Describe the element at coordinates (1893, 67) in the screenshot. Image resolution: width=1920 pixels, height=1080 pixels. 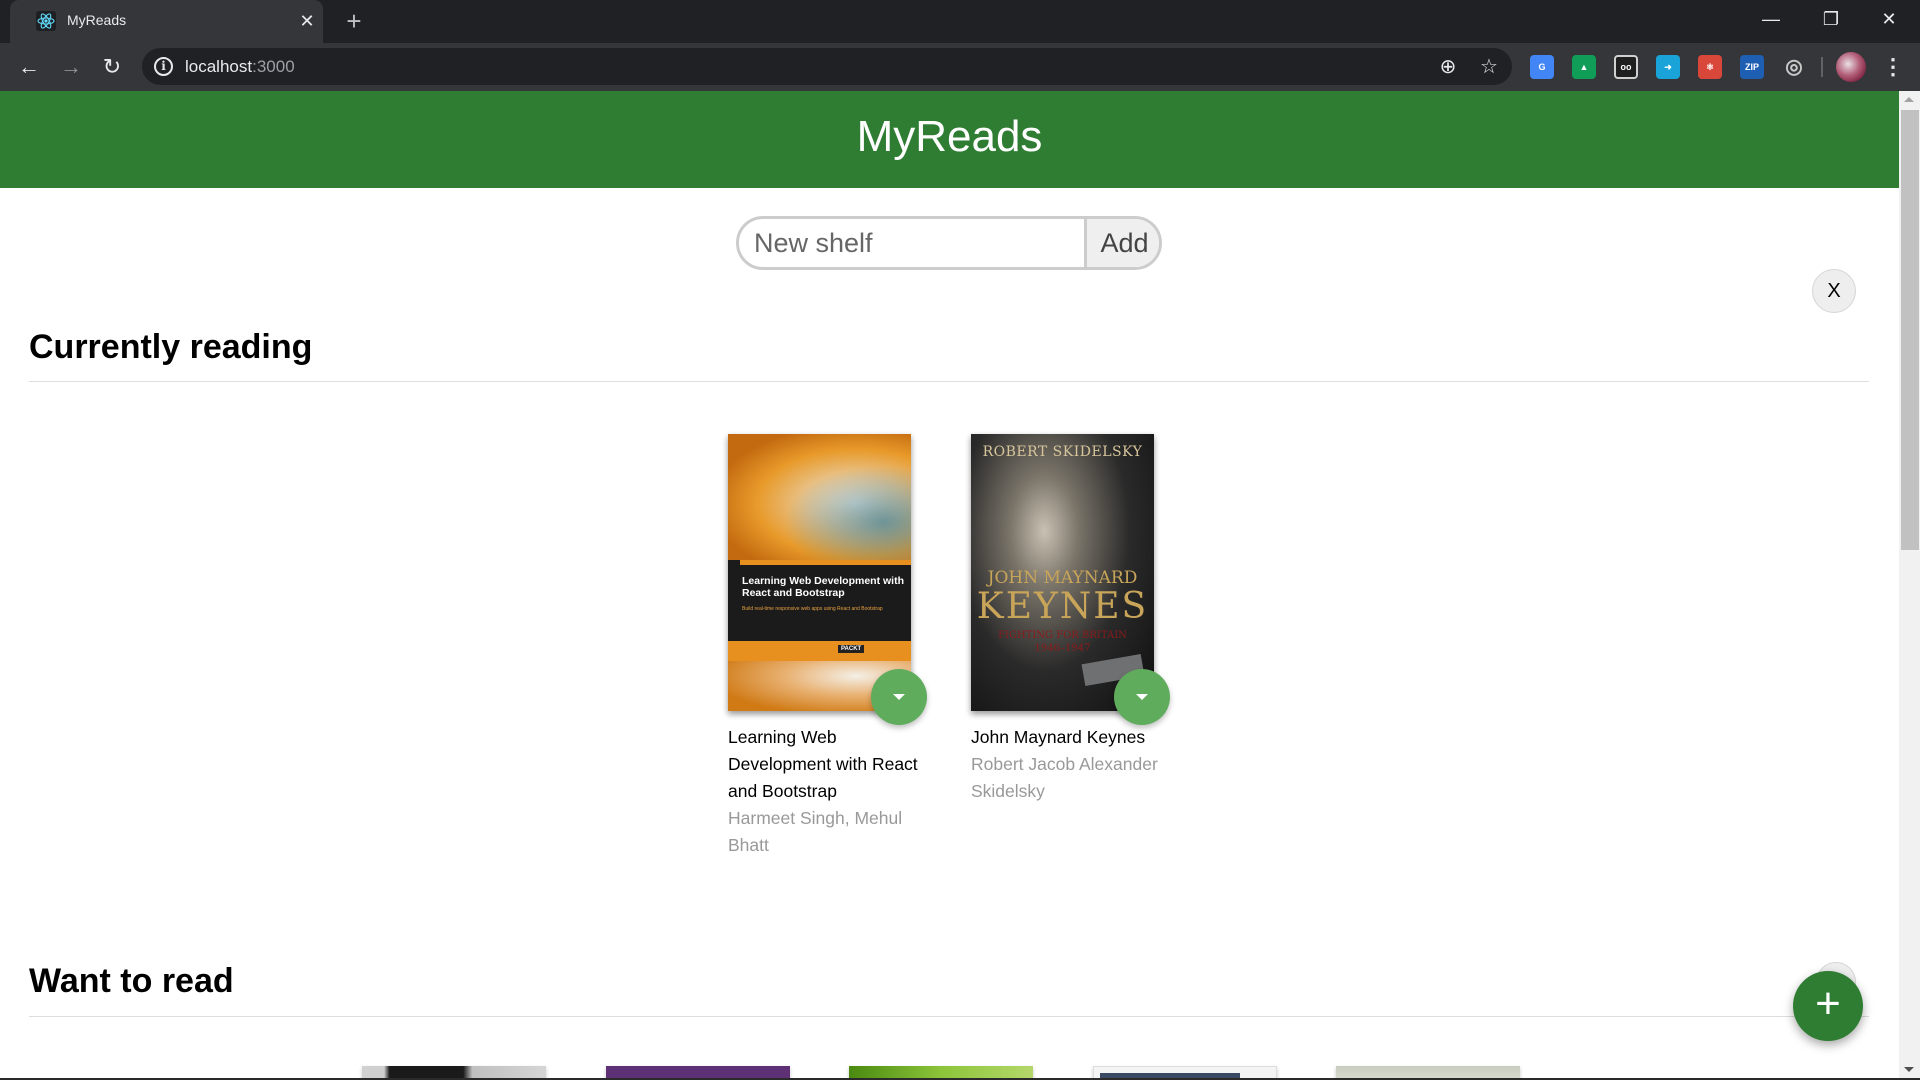
I see `browser-menu-icon: ⋮` at that location.